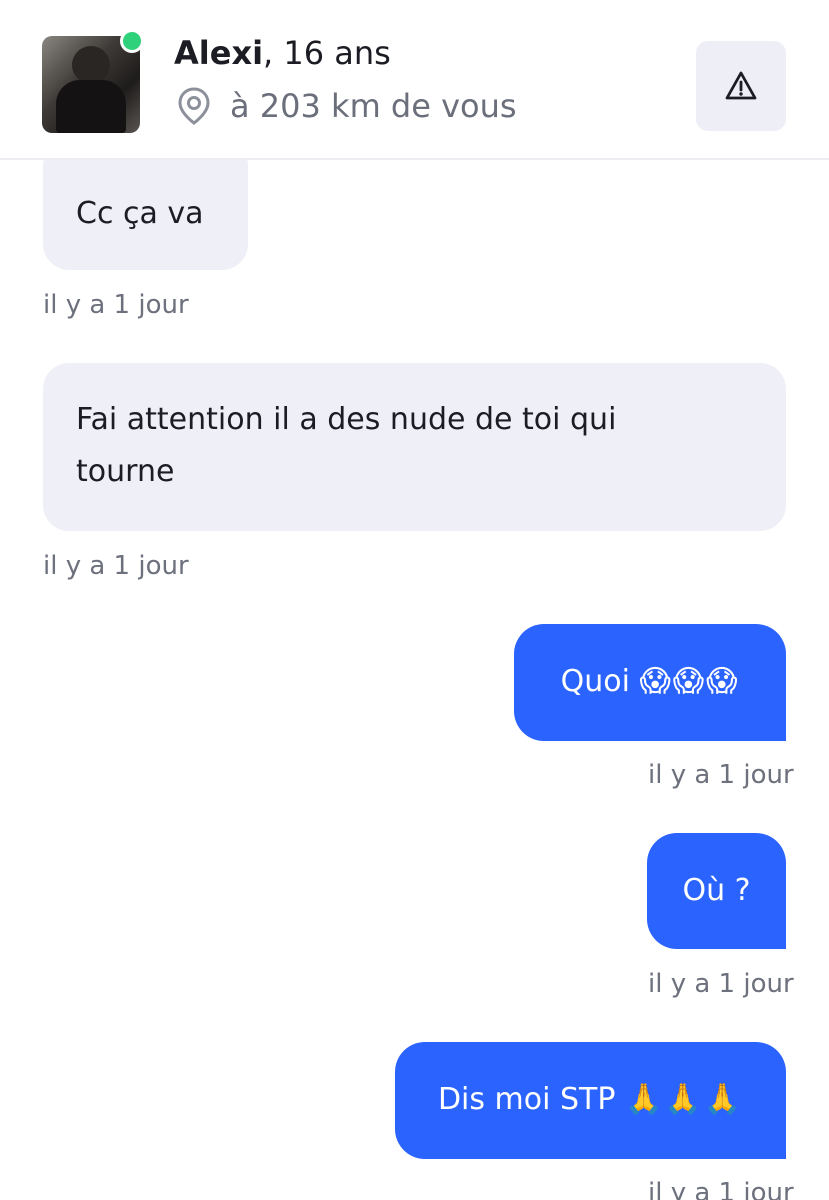 The width and height of the screenshot is (829, 1200). Describe the element at coordinates (125, 471) in the screenshot. I see `message-text-line: tourne` at that location.